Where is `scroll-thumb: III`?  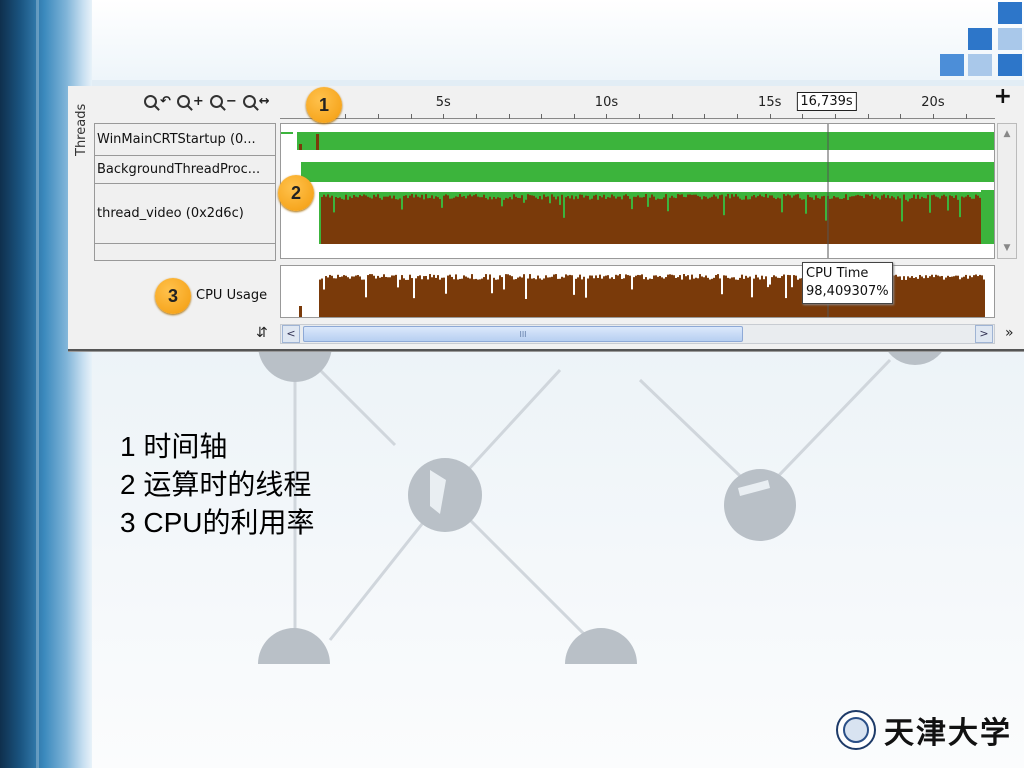 scroll-thumb: III is located at coordinates (523, 334).